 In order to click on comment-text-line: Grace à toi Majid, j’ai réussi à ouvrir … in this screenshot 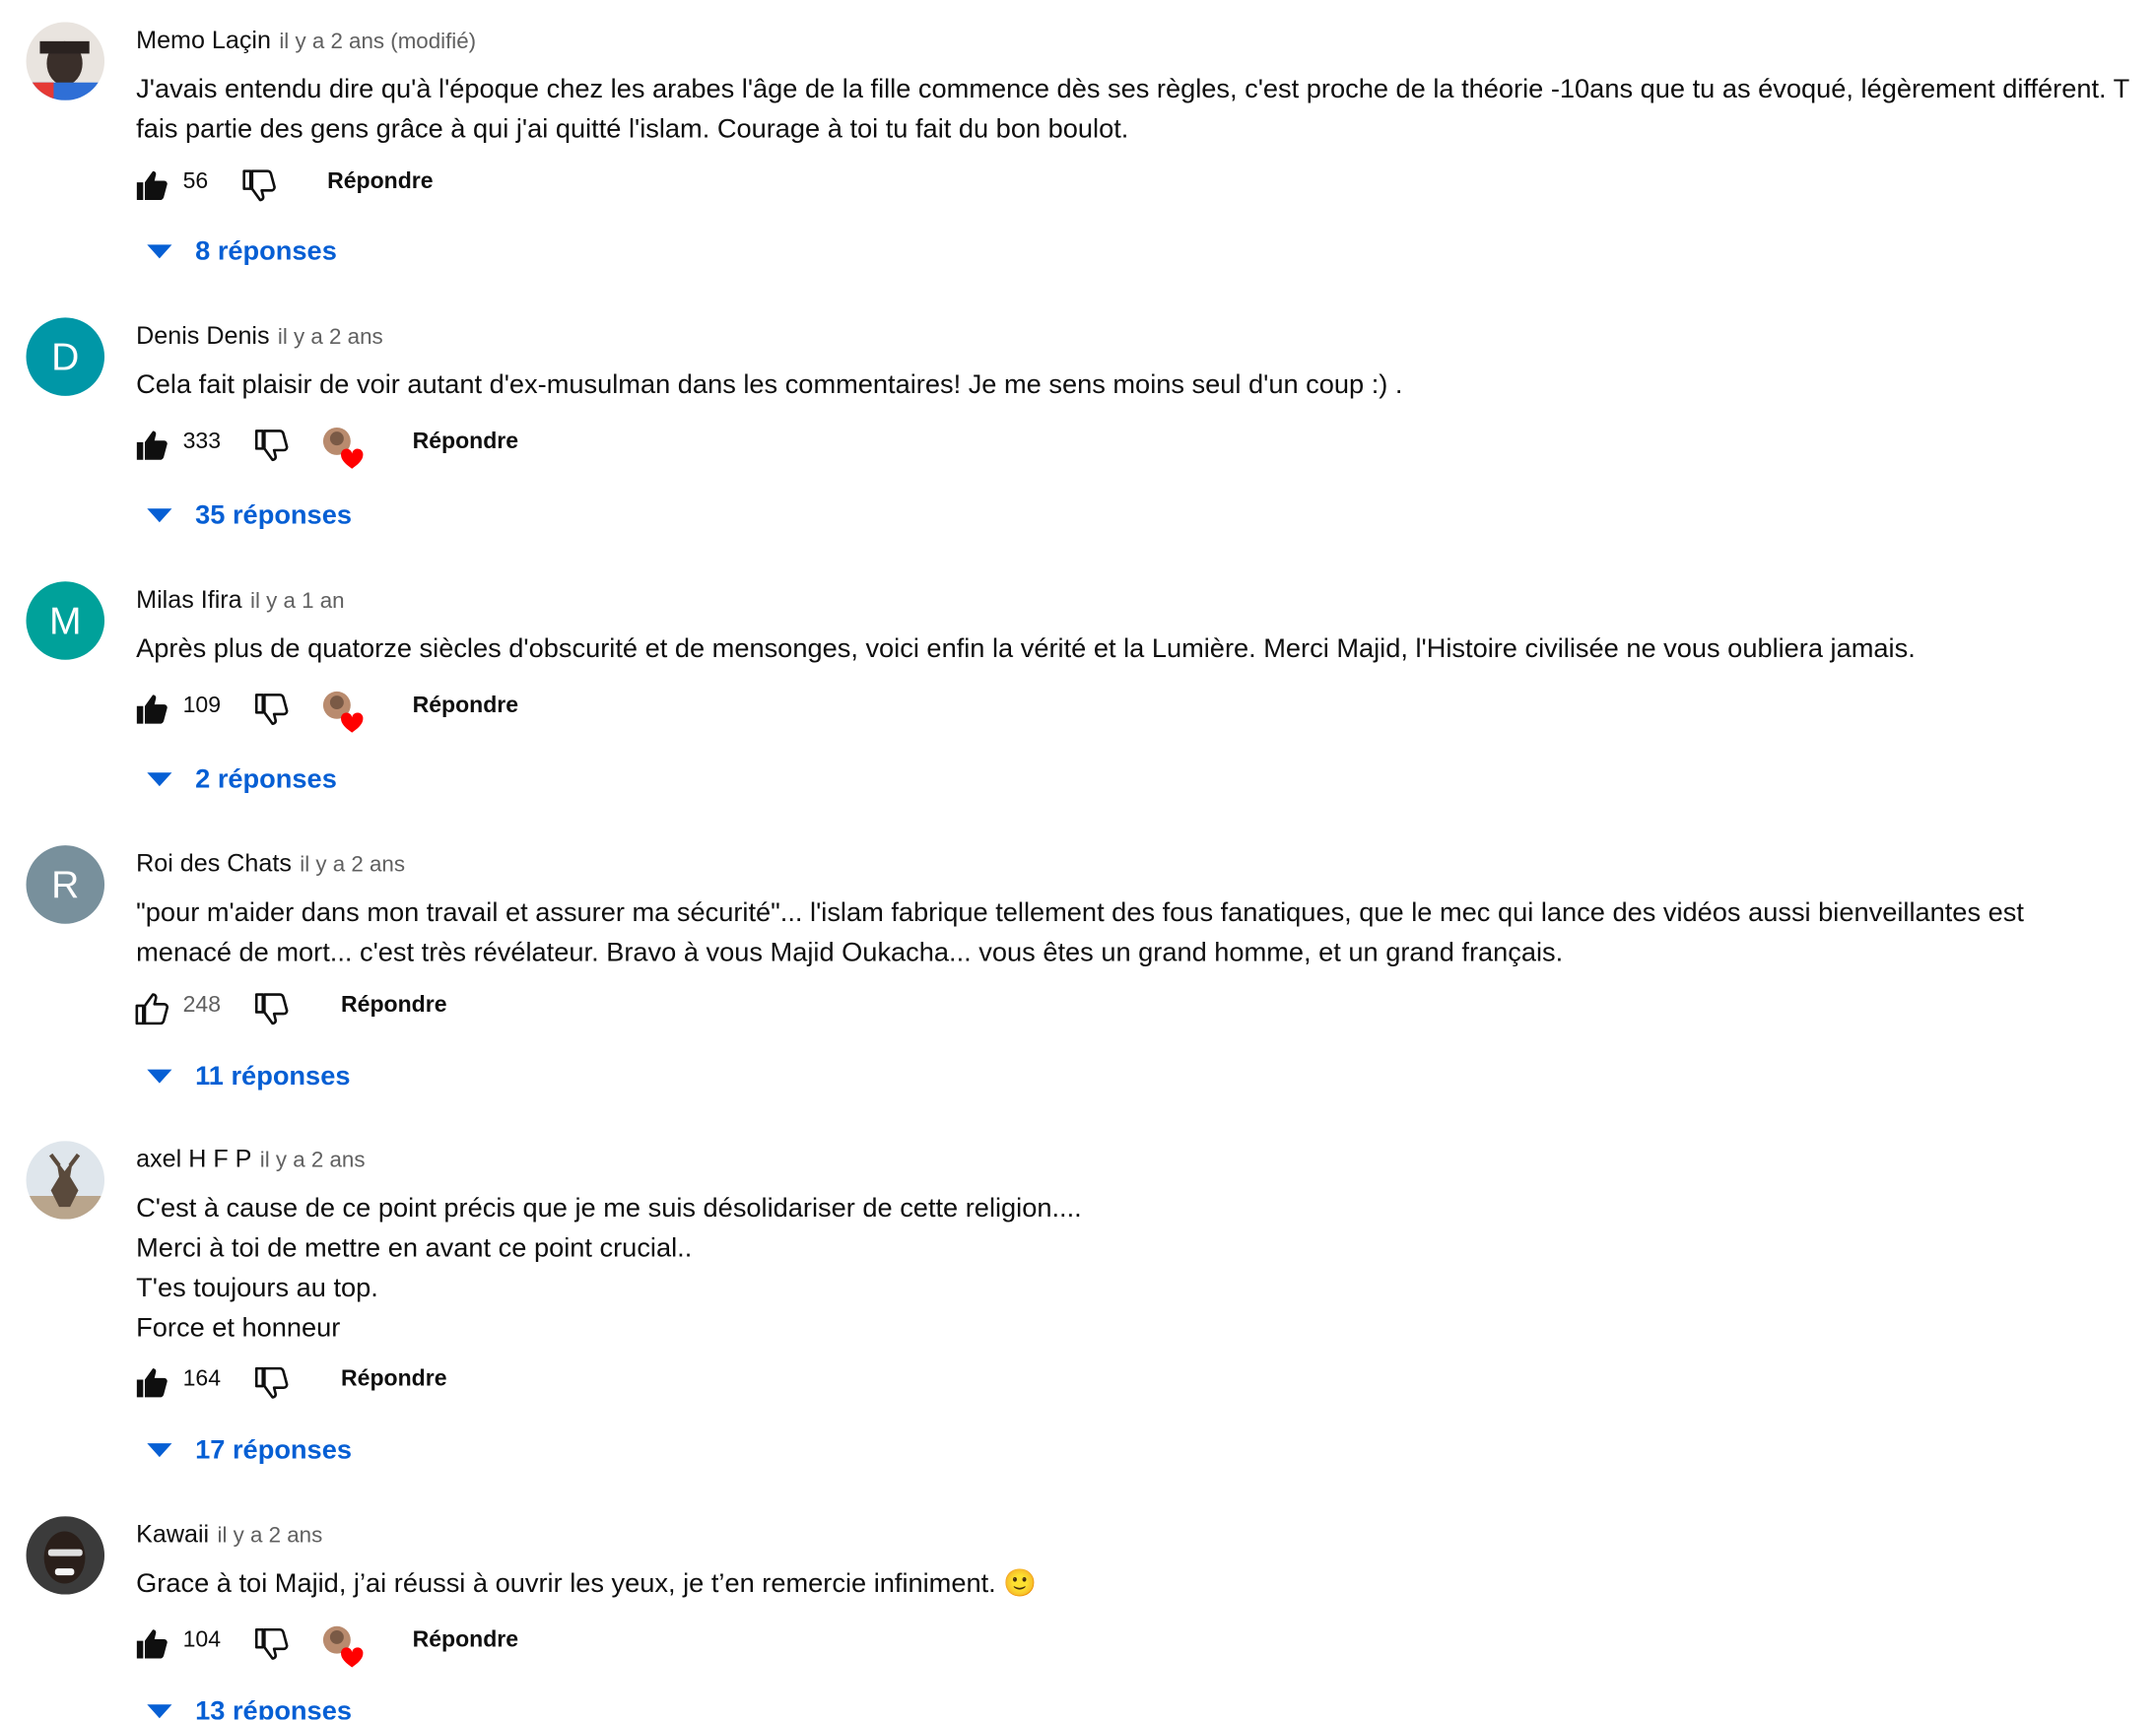, I will do `click(587, 1584)`.